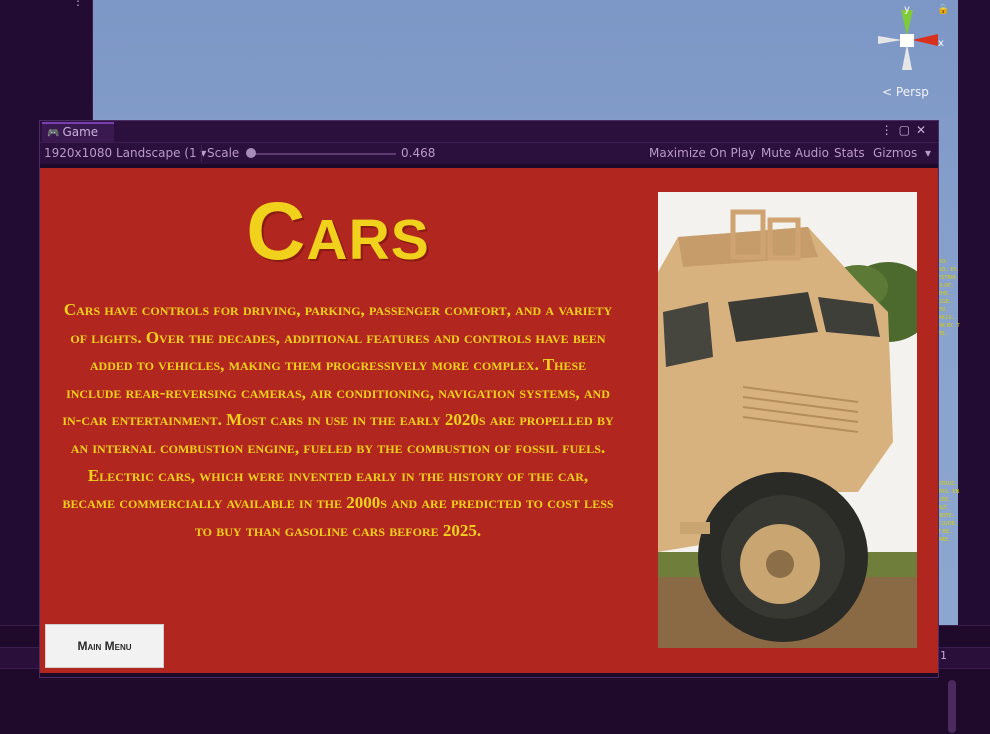 This screenshot has width=990, height=734. Describe the element at coordinates (952, 706) in the screenshot. I see `scrollbar` at that location.